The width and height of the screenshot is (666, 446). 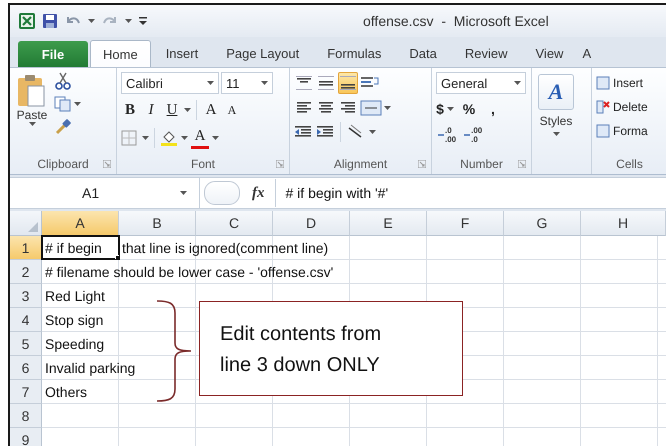 I want to click on column-header: E, so click(x=388, y=223).